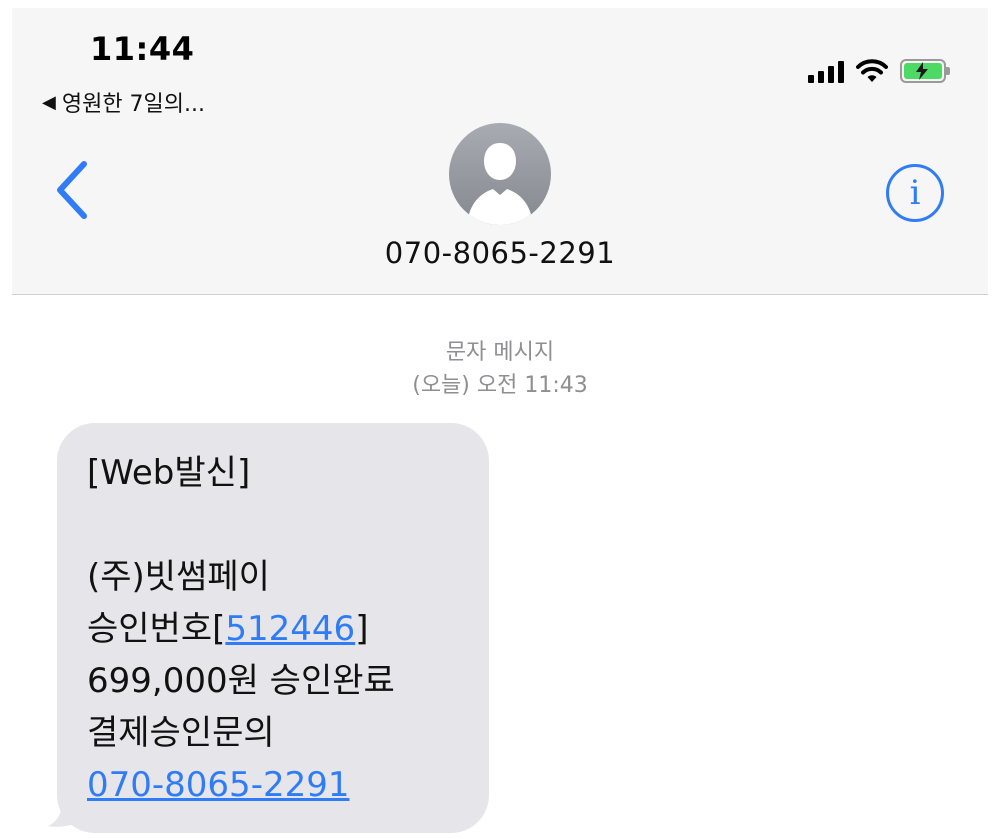  I want to click on info-button: i, so click(915, 193).